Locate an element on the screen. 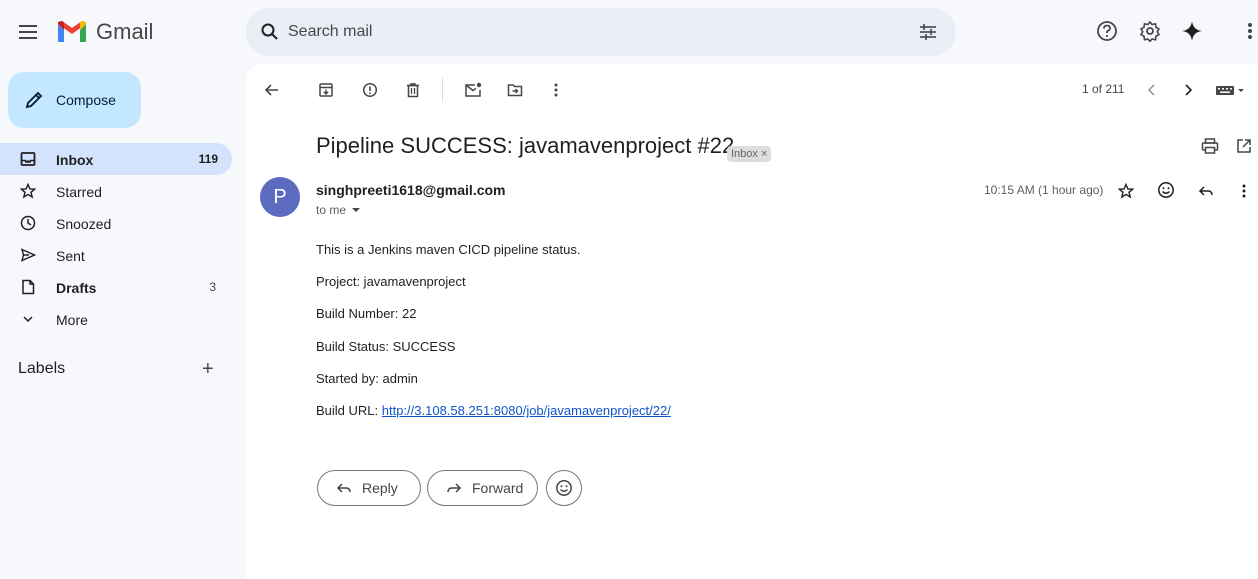 The height and width of the screenshot is (579, 1258). reply-pill-button: Reply is located at coordinates (369, 488).